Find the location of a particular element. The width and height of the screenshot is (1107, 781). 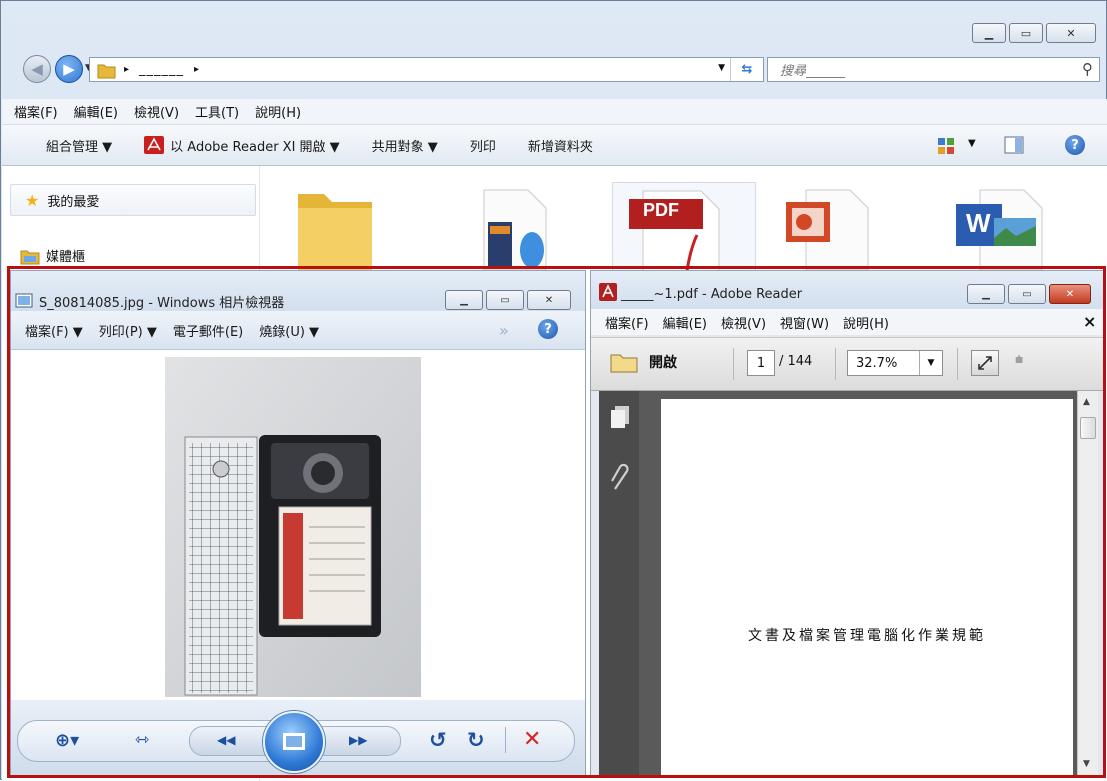

open-with-adobe-button: 以 Adobe Reader XI 開啟 ▼ is located at coordinates (242, 145).